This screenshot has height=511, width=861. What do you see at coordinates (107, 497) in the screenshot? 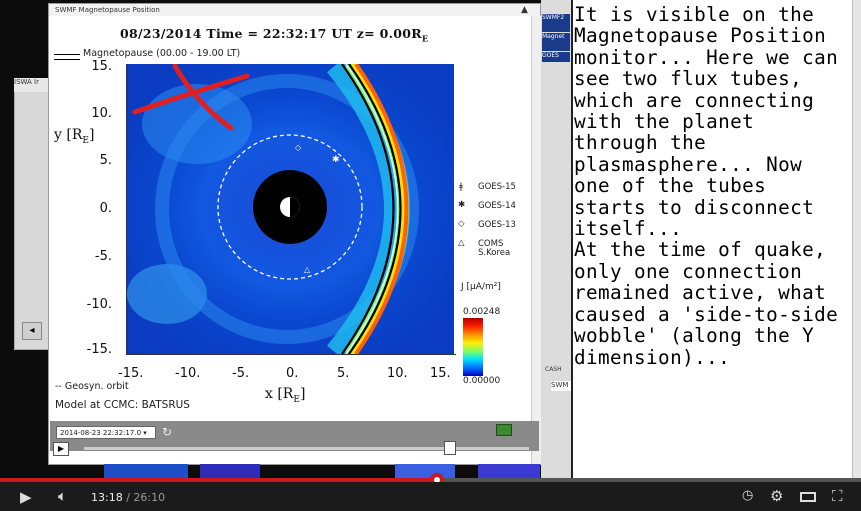
I see `current-time: 13:18` at bounding box center [107, 497].